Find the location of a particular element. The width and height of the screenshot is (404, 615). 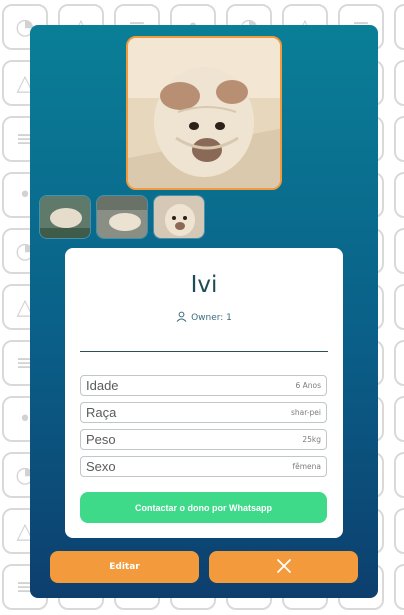

field-value: shar-pei is located at coordinates (305, 412).